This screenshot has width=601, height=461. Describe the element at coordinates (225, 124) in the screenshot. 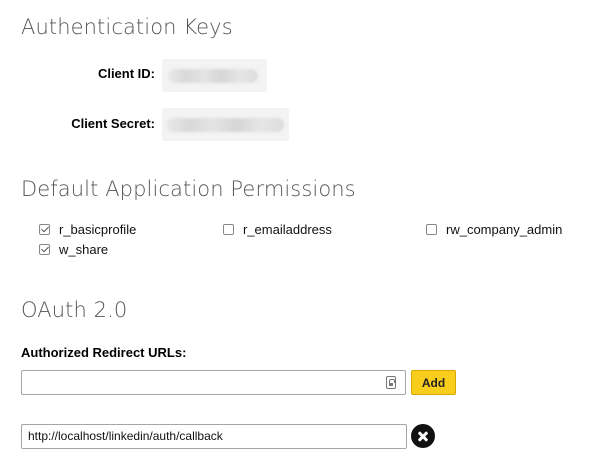

I see `client-secret-value-redacted` at that location.